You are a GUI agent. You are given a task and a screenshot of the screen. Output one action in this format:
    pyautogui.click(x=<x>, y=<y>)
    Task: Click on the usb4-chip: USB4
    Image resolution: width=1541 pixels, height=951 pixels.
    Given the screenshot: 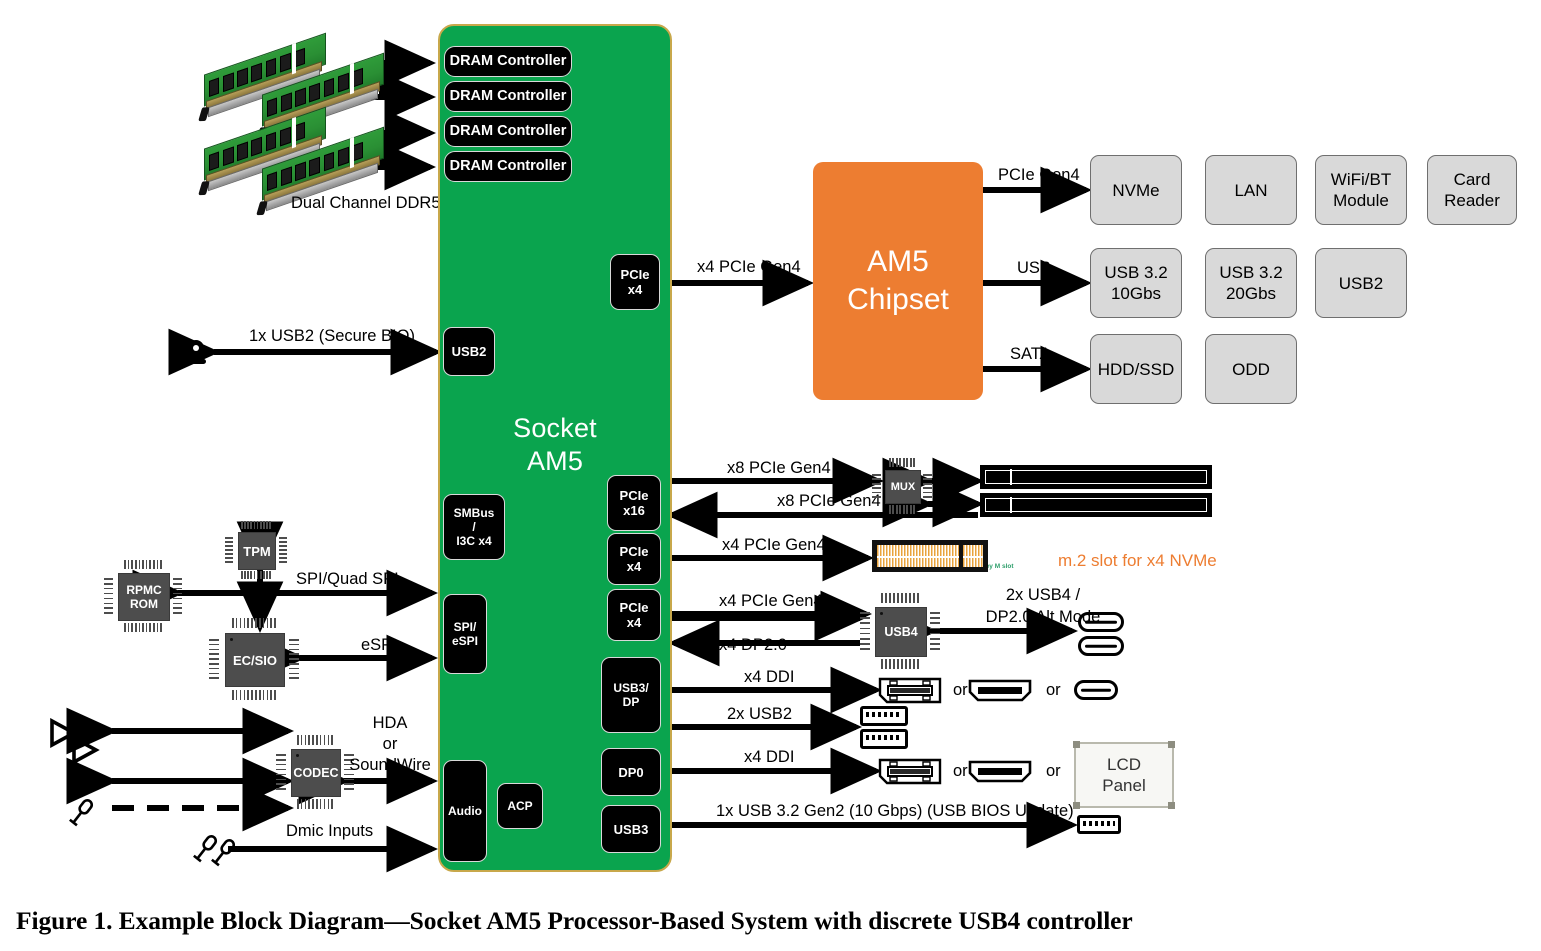 What is the action you would take?
    pyautogui.click(x=900, y=631)
    